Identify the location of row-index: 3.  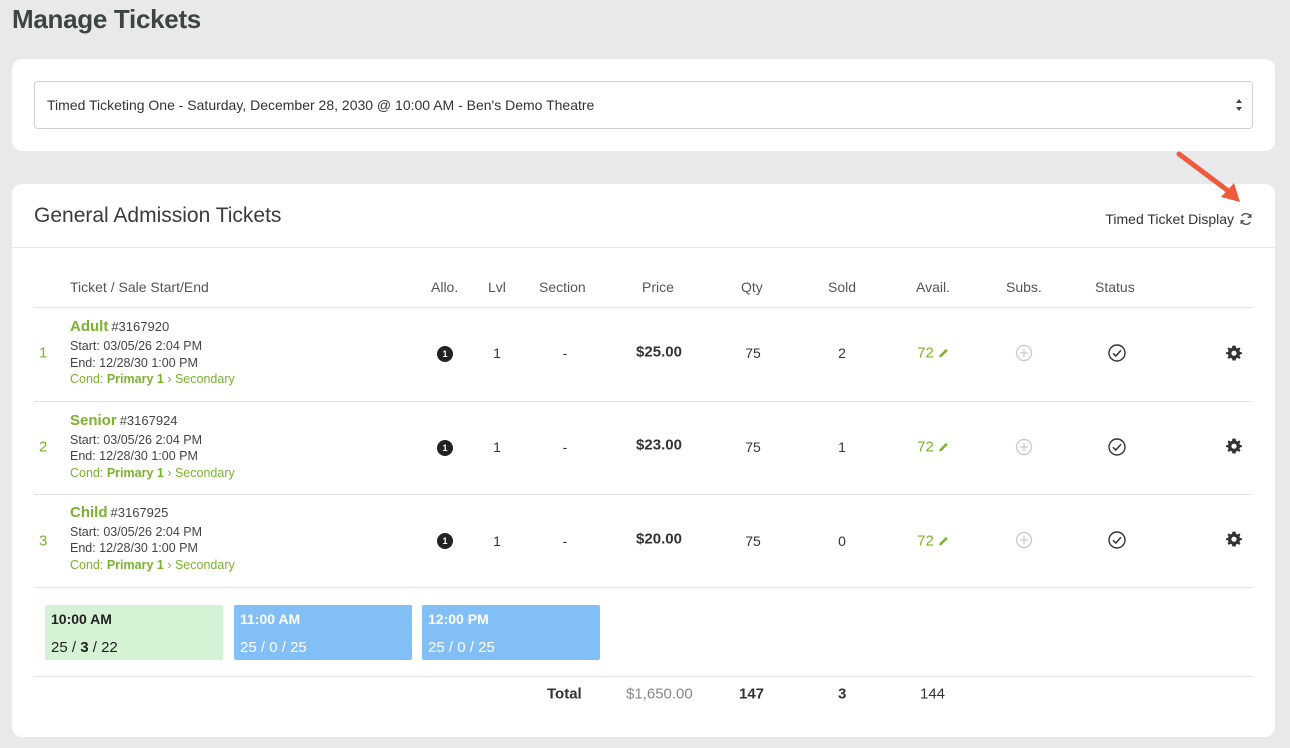
(43, 541).